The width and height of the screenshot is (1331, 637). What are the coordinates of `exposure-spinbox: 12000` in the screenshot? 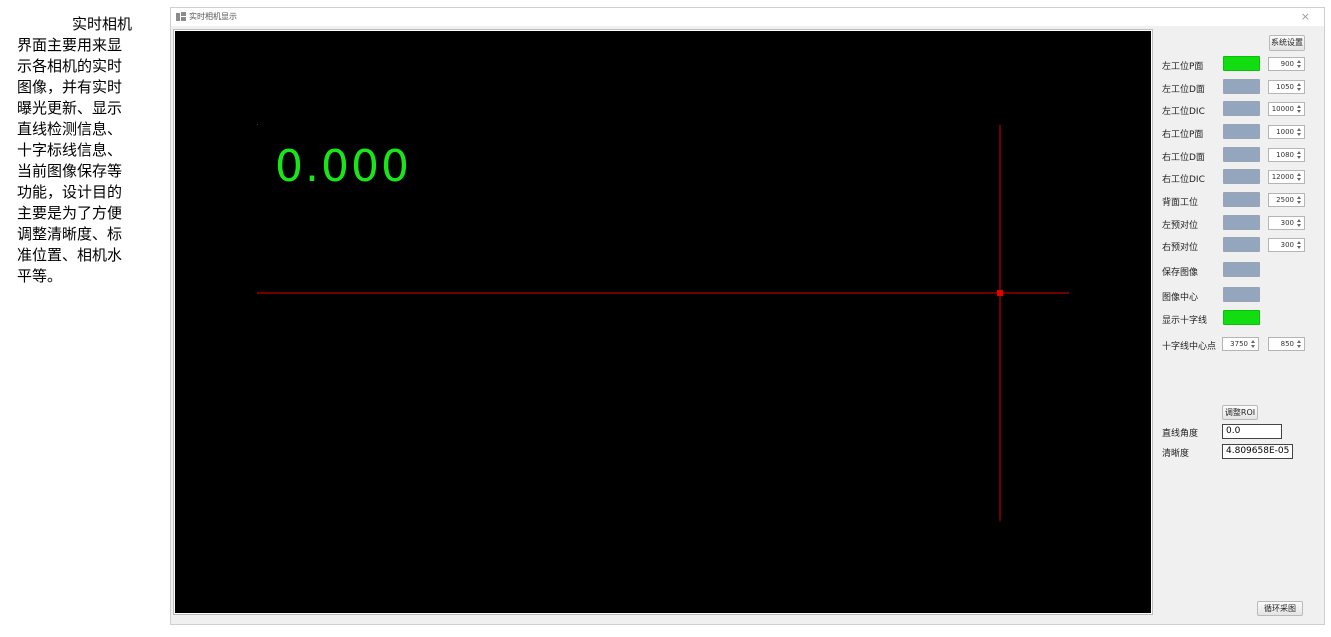 It's located at (1286, 177).